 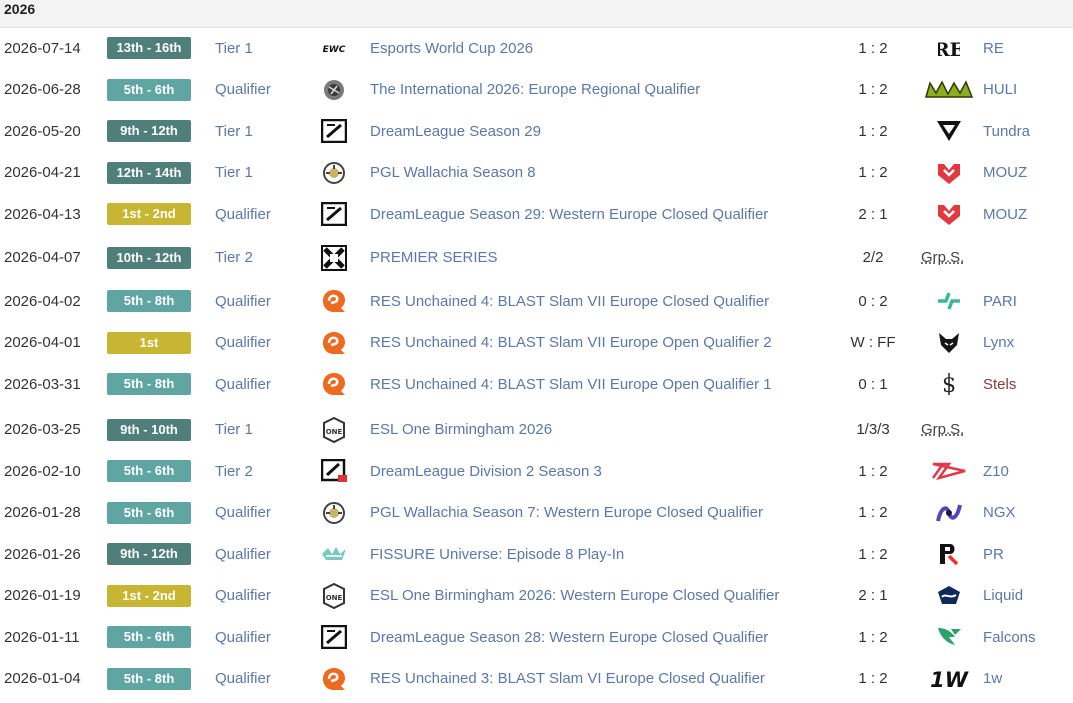 What do you see at coordinates (42, 429) in the screenshot?
I see `date-cell: 2026-03-25` at bounding box center [42, 429].